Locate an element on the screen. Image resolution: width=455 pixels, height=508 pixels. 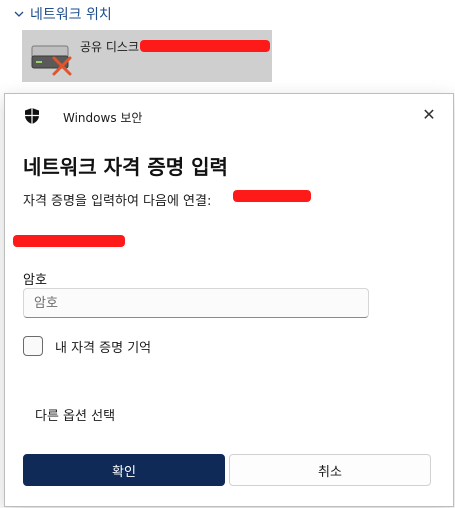
remember-checkbox is located at coordinates (33, 346).